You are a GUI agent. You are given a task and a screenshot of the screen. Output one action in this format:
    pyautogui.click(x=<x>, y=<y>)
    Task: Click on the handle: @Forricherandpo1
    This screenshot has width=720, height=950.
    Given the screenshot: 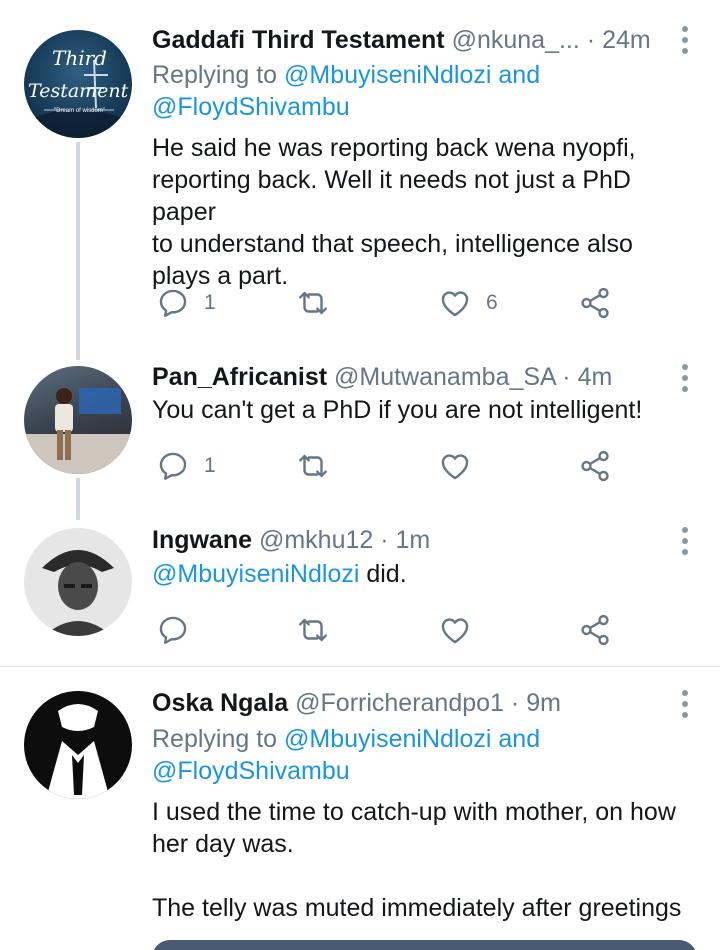 What is the action you would take?
    pyautogui.click(x=399, y=703)
    